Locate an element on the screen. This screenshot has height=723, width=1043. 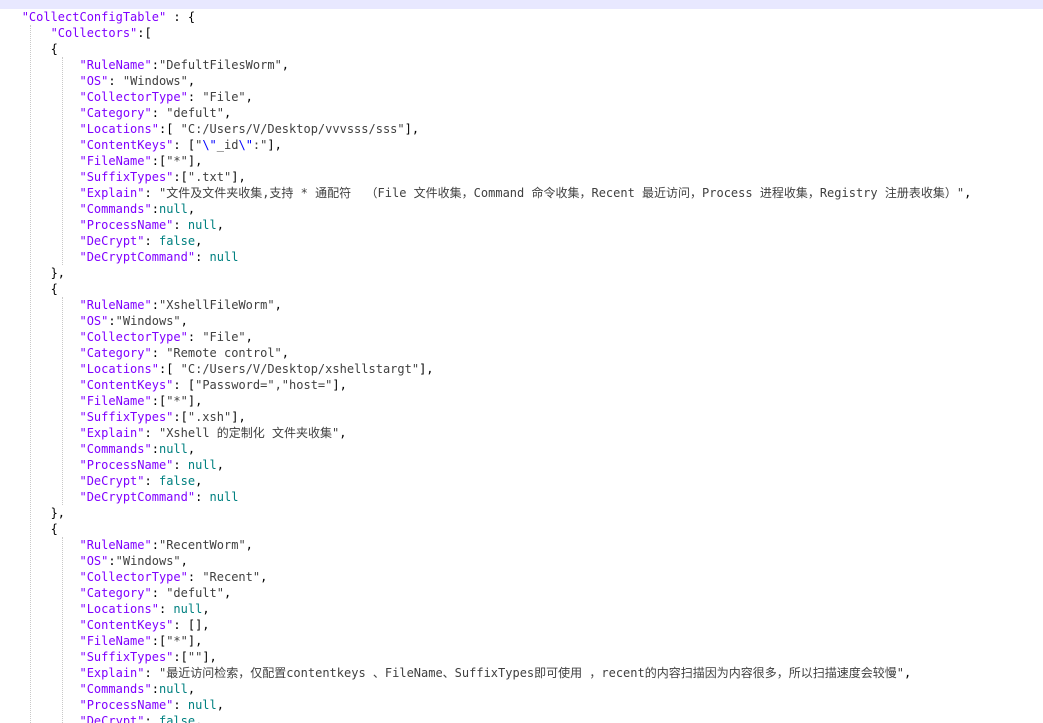
code-line: "SuffixTypes":[".xsh"], is located at coordinates (521, 417).